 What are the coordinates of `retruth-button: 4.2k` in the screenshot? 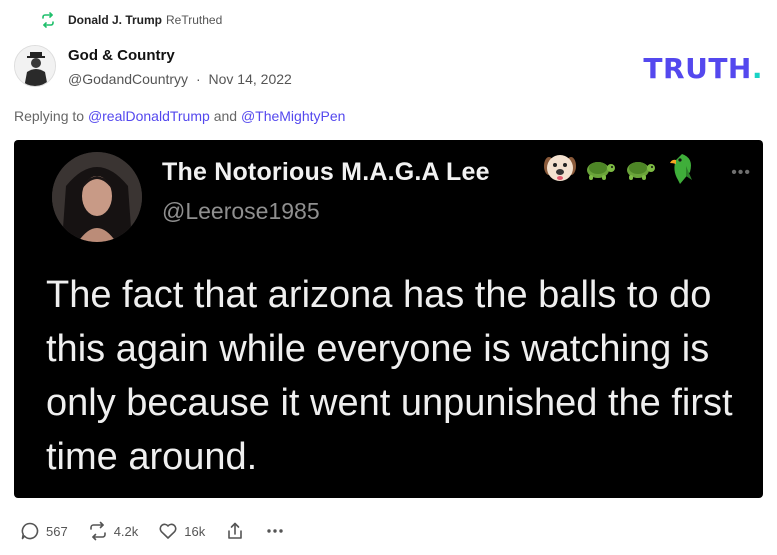 It's located at (113, 531).